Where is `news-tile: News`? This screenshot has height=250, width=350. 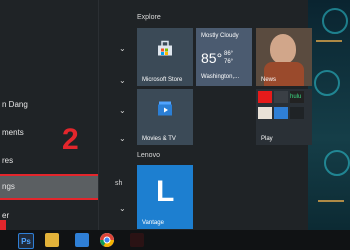
news-tile: News is located at coordinates (284, 57).